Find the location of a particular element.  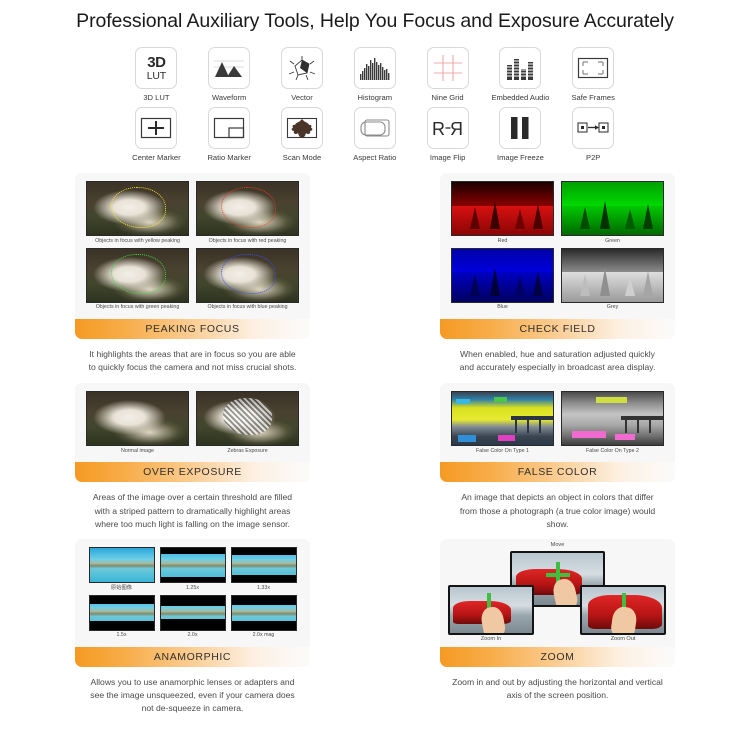

thumbnail: Objects in focus with yellow peaking is located at coordinates (137, 214).